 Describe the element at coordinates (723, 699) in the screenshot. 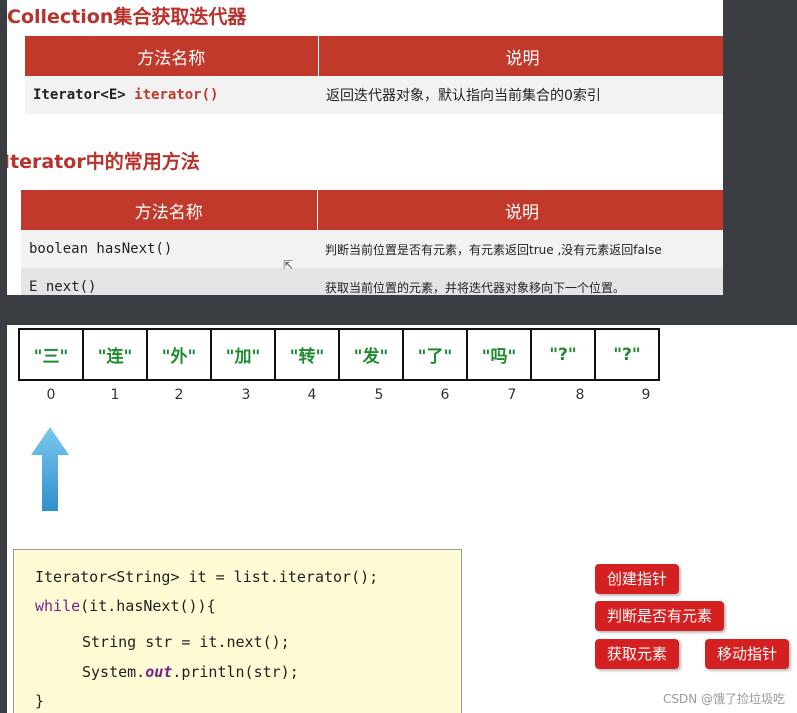

I see `watermark: CSDN @饿了捡垃圾吃` at that location.